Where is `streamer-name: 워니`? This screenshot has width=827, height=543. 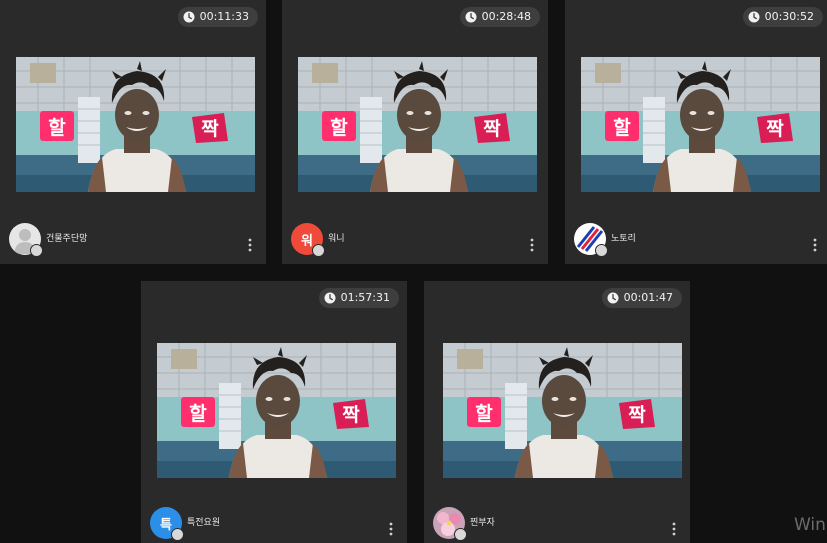
streamer-name: 워니 is located at coordinates (336, 239).